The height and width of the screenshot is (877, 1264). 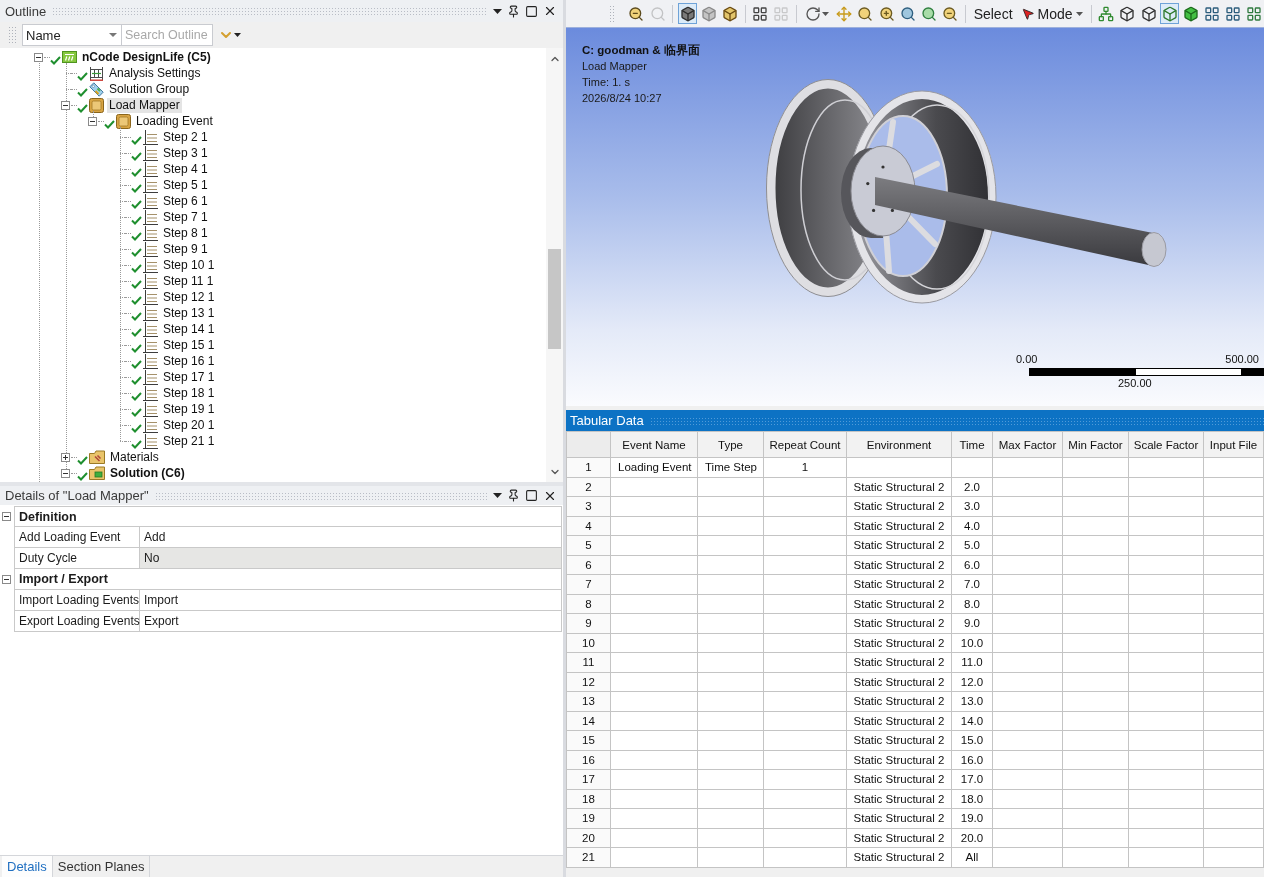 I want to click on tree-item: Step 3 1, so click(x=185, y=153).